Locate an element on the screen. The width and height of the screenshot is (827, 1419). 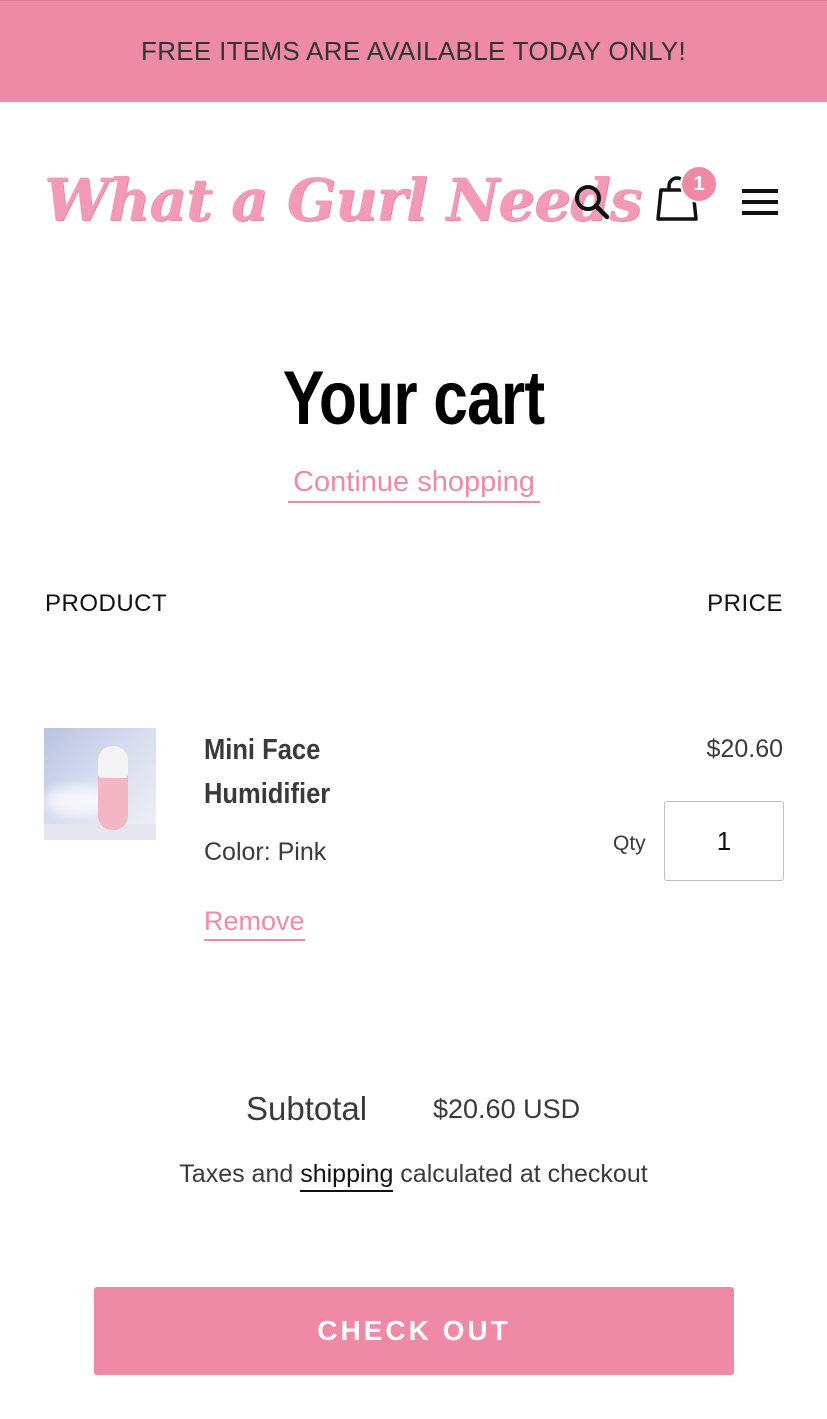
announcement-bar: FREE ITEMS ARE AVAILABLE TODAY ONLY! is located at coordinates (413, 51).